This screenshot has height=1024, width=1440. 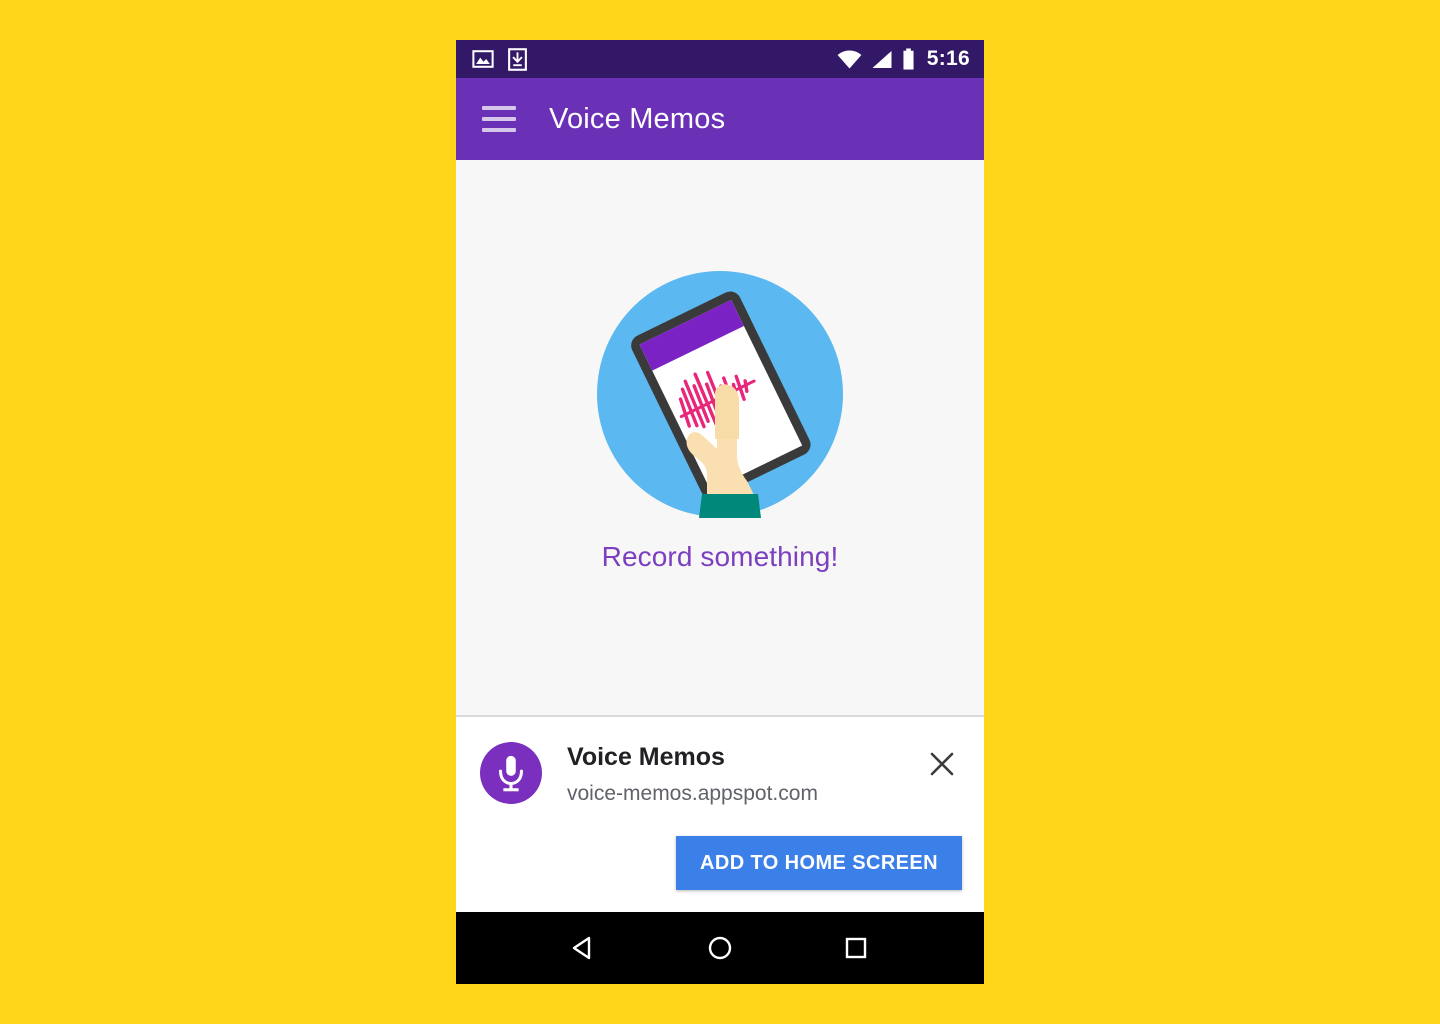 What do you see at coordinates (908, 59) in the screenshot?
I see `battery-icon` at bounding box center [908, 59].